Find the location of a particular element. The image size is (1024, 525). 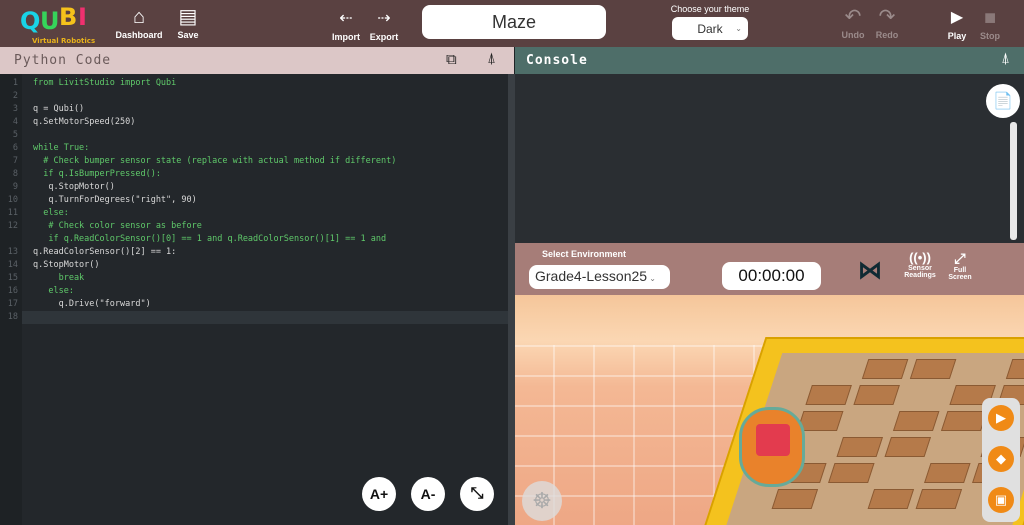

collapse-icon: ⤡ is located at coordinates (477, 494).